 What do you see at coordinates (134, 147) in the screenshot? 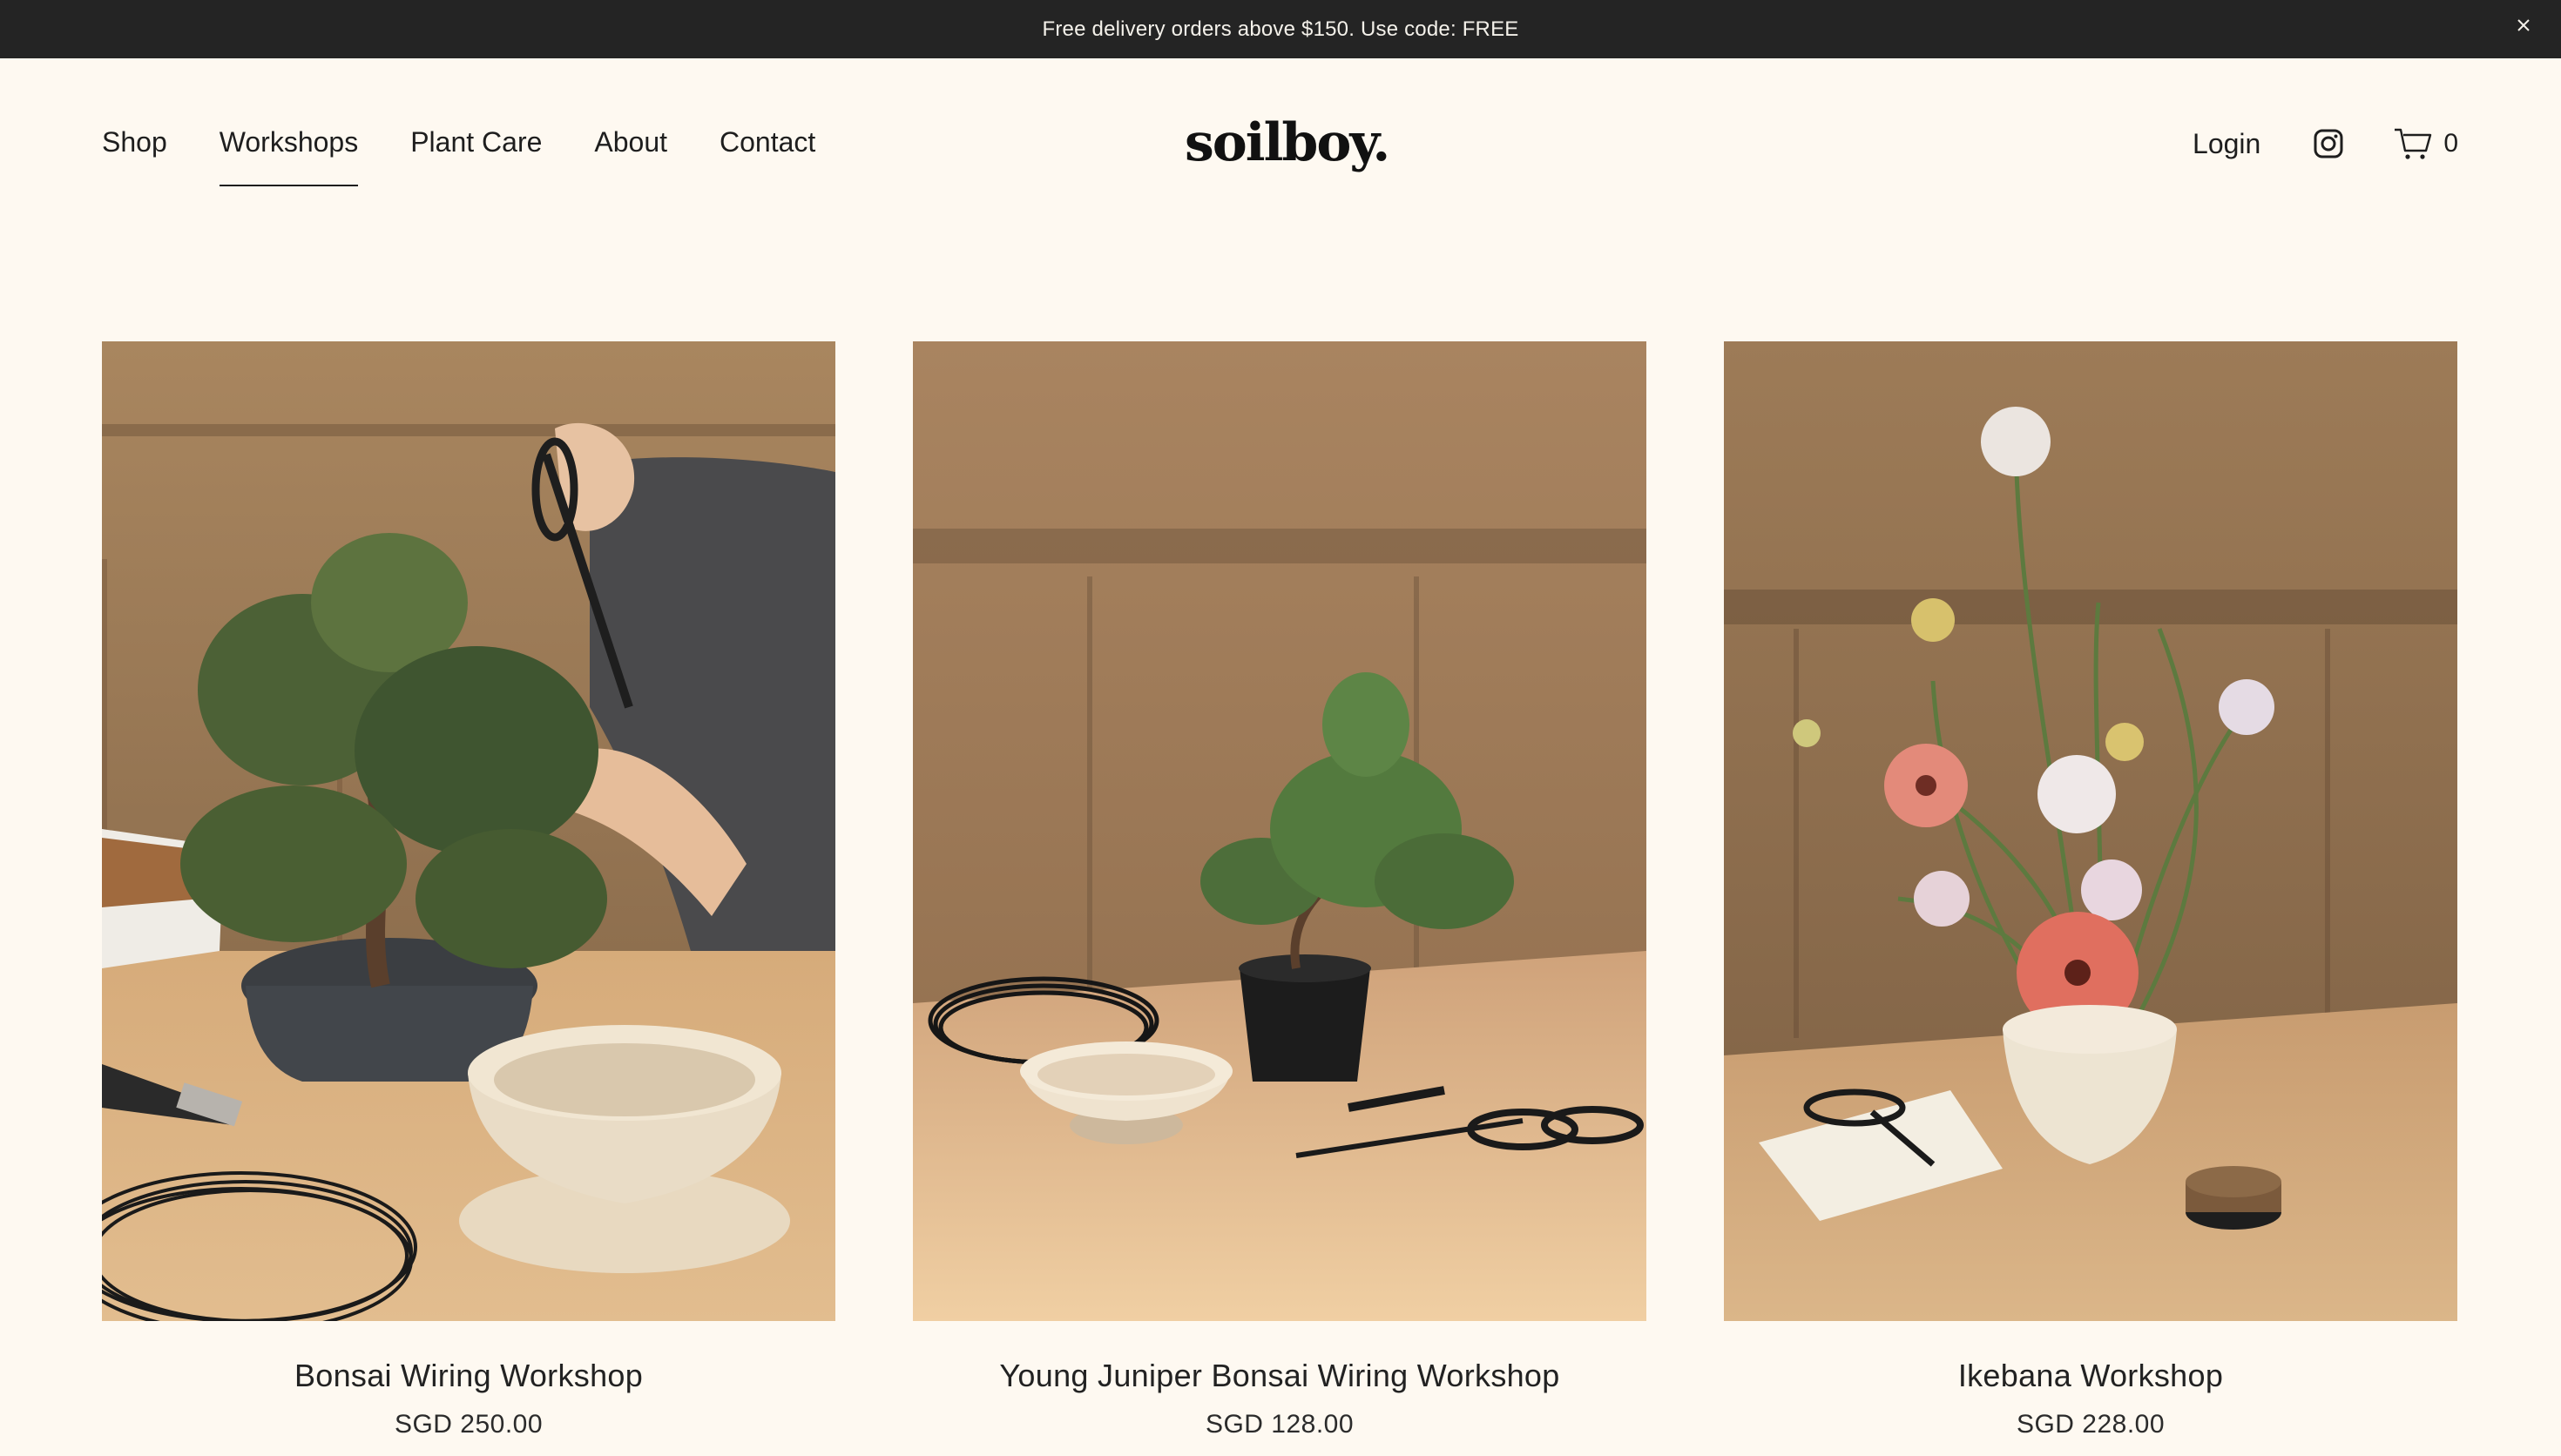
I see `nav-item-shop: Shop` at bounding box center [134, 147].